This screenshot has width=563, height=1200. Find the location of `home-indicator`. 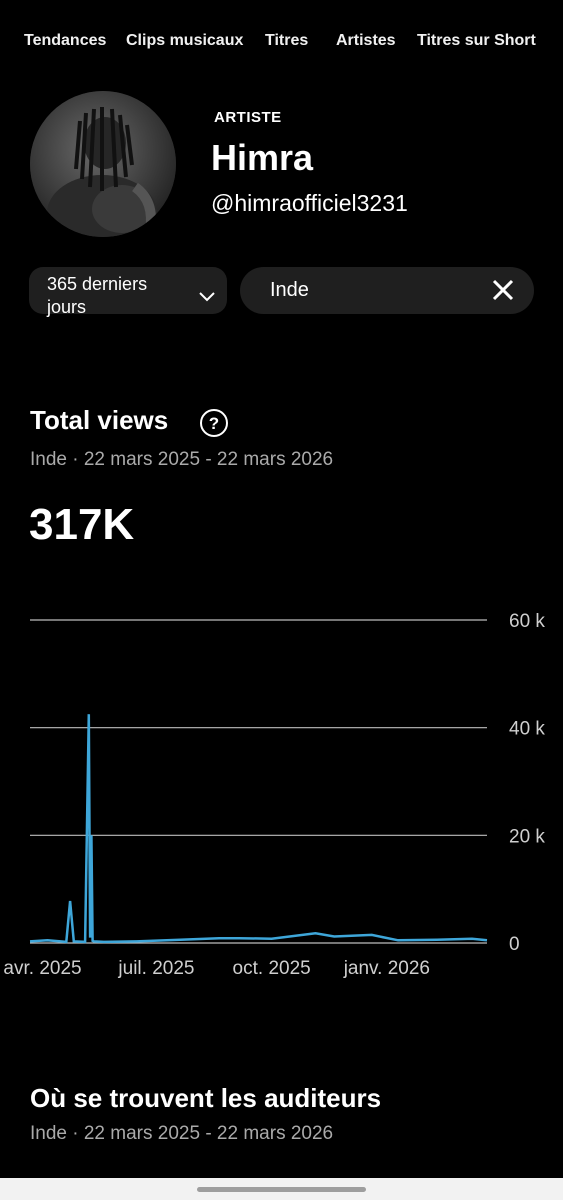

home-indicator is located at coordinates (281, 1189).